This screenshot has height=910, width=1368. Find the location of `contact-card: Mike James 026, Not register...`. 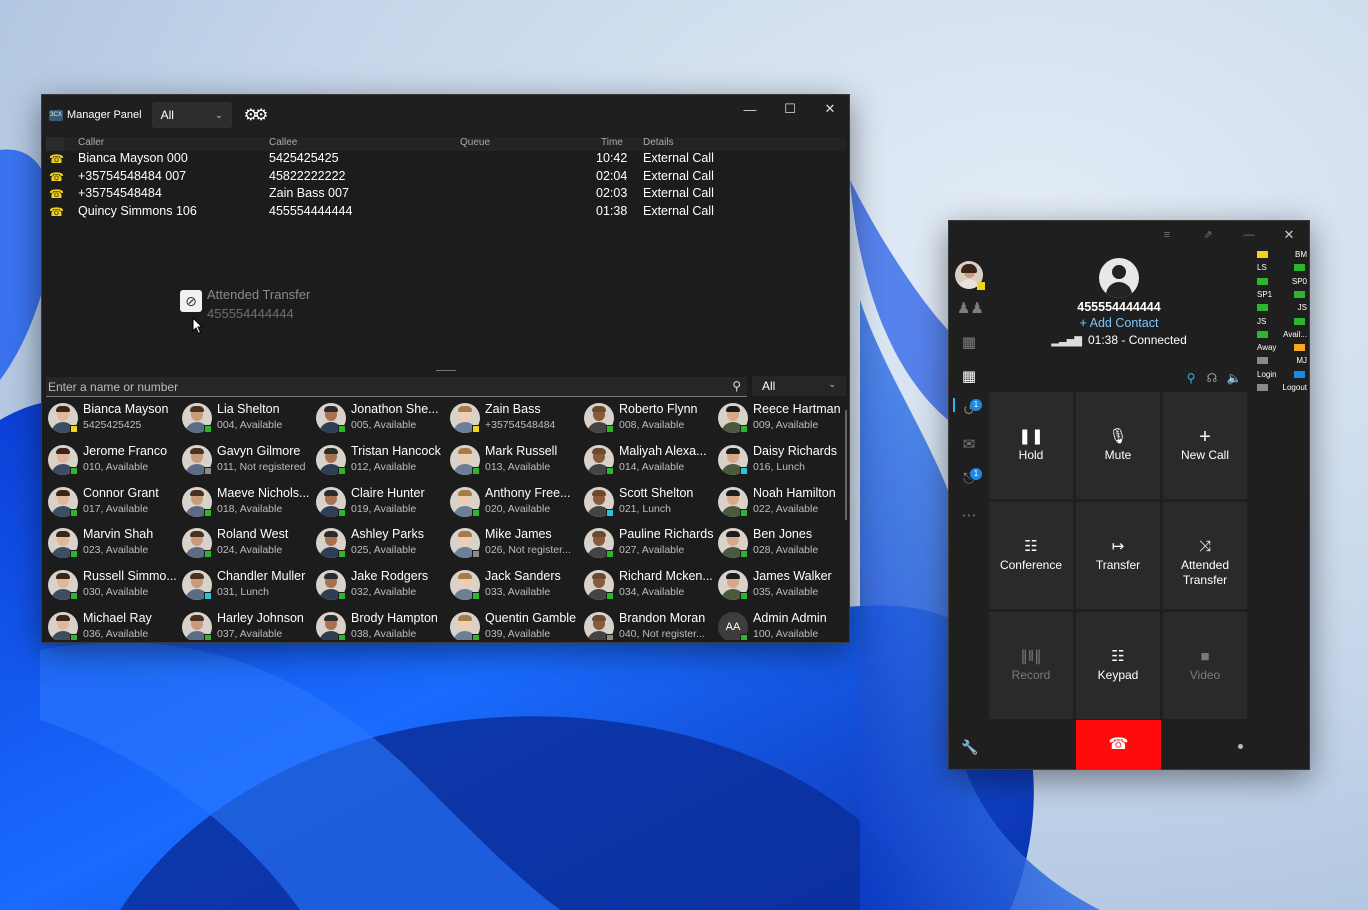

contact-card: Mike James 026, Not register... is located at coordinates (515, 543).